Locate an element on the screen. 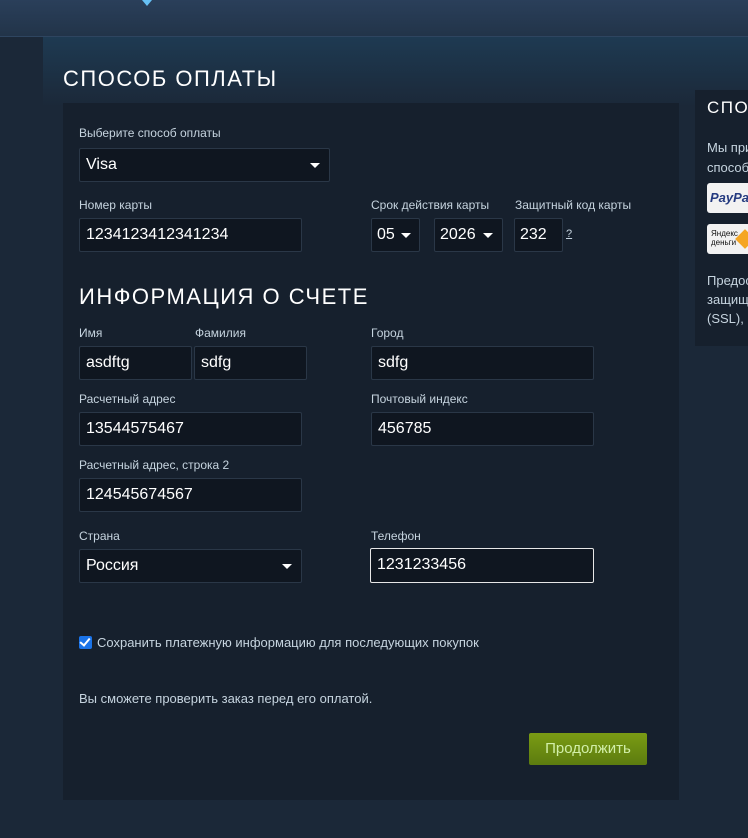  address2-label: Расчетный адрес, строка 2 is located at coordinates (154, 465).